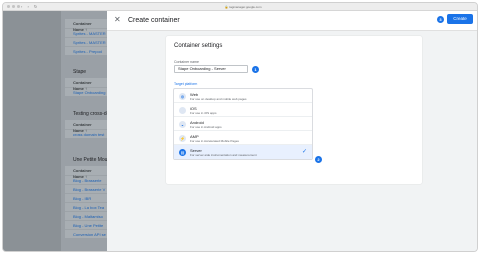 This screenshot has height=254, width=480. What do you see at coordinates (182, 124) in the screenshot?
I see `android-icon: ◒` at bounding box center [182, 124].